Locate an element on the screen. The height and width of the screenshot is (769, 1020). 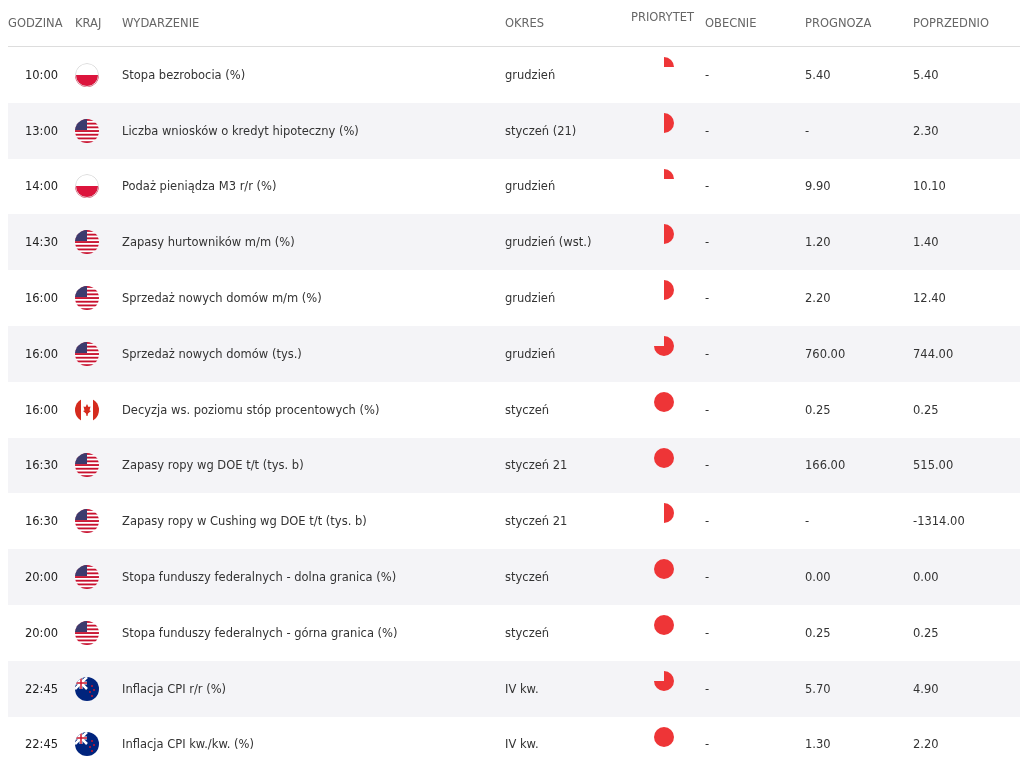
time-cell: 14:00 is located at coordinates (41, 186).